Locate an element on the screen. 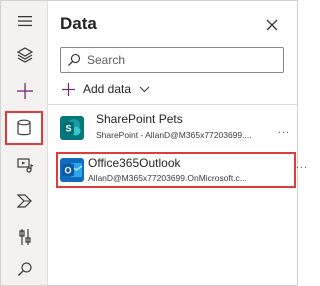 This screenshot has height=286, width=320. plus-icon is located at coordinates (24, 91).